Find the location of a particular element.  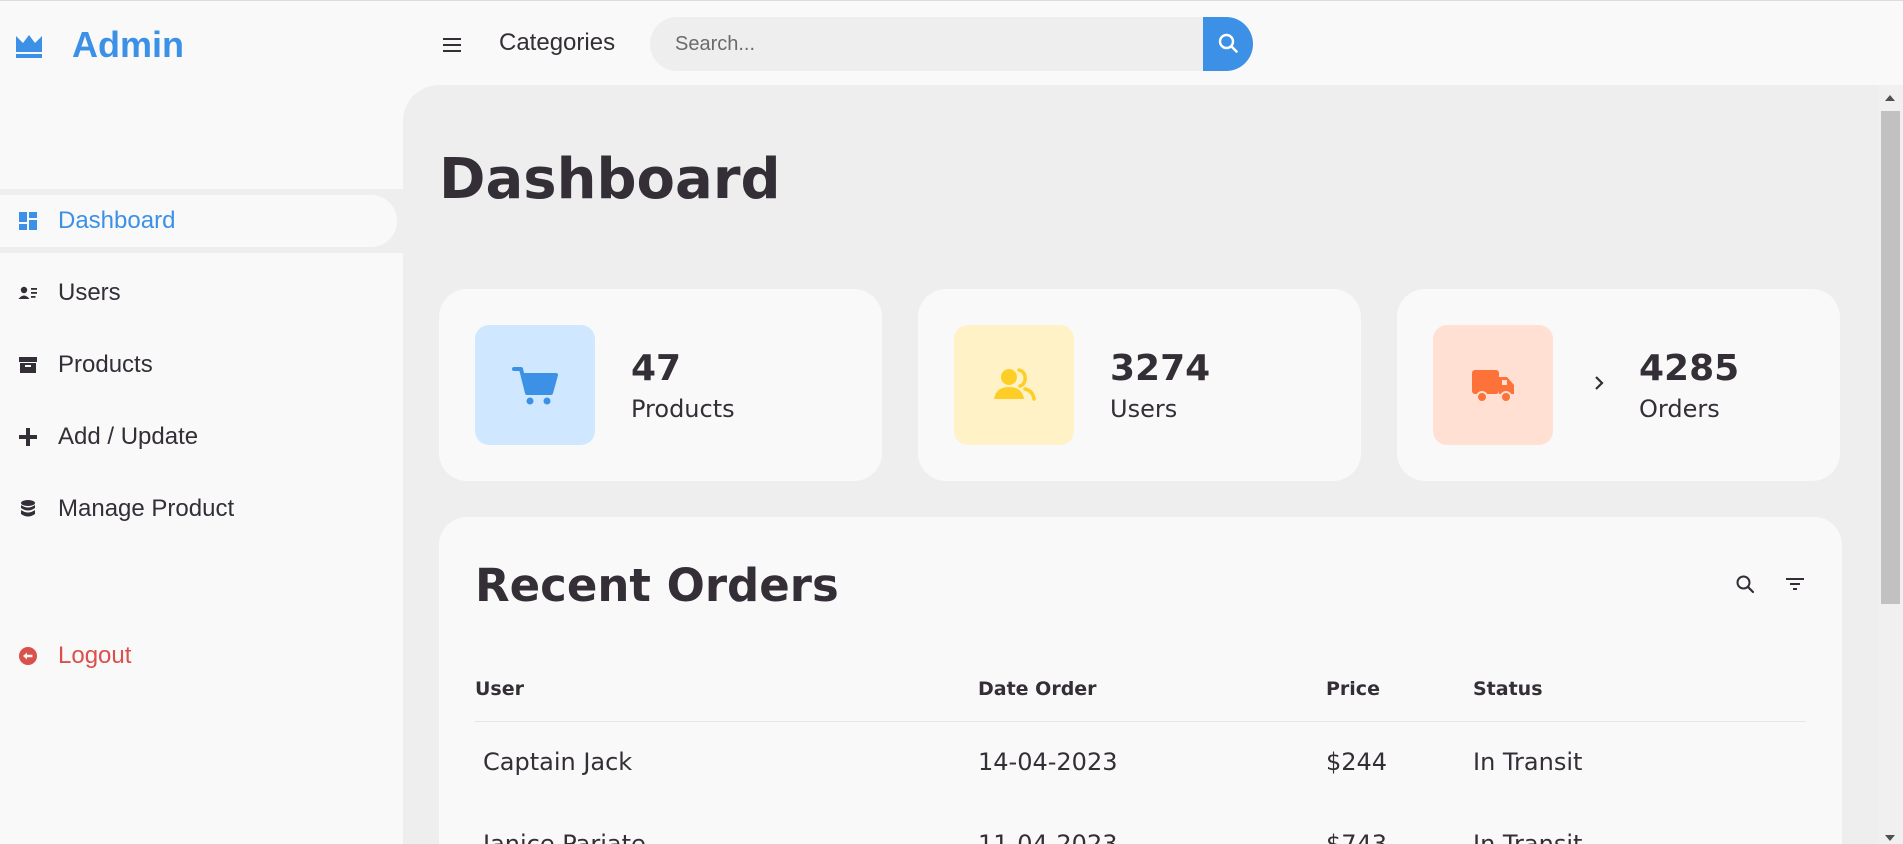

search-input is located at coordinates (926, 44).